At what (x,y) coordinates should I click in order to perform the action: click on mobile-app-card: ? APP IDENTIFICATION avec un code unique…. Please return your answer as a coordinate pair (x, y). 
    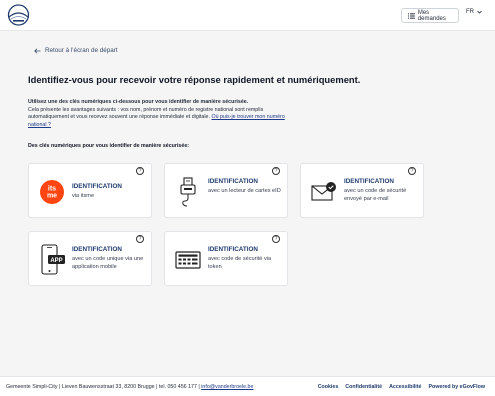
    Looking at the image, I should click on (90, 258).